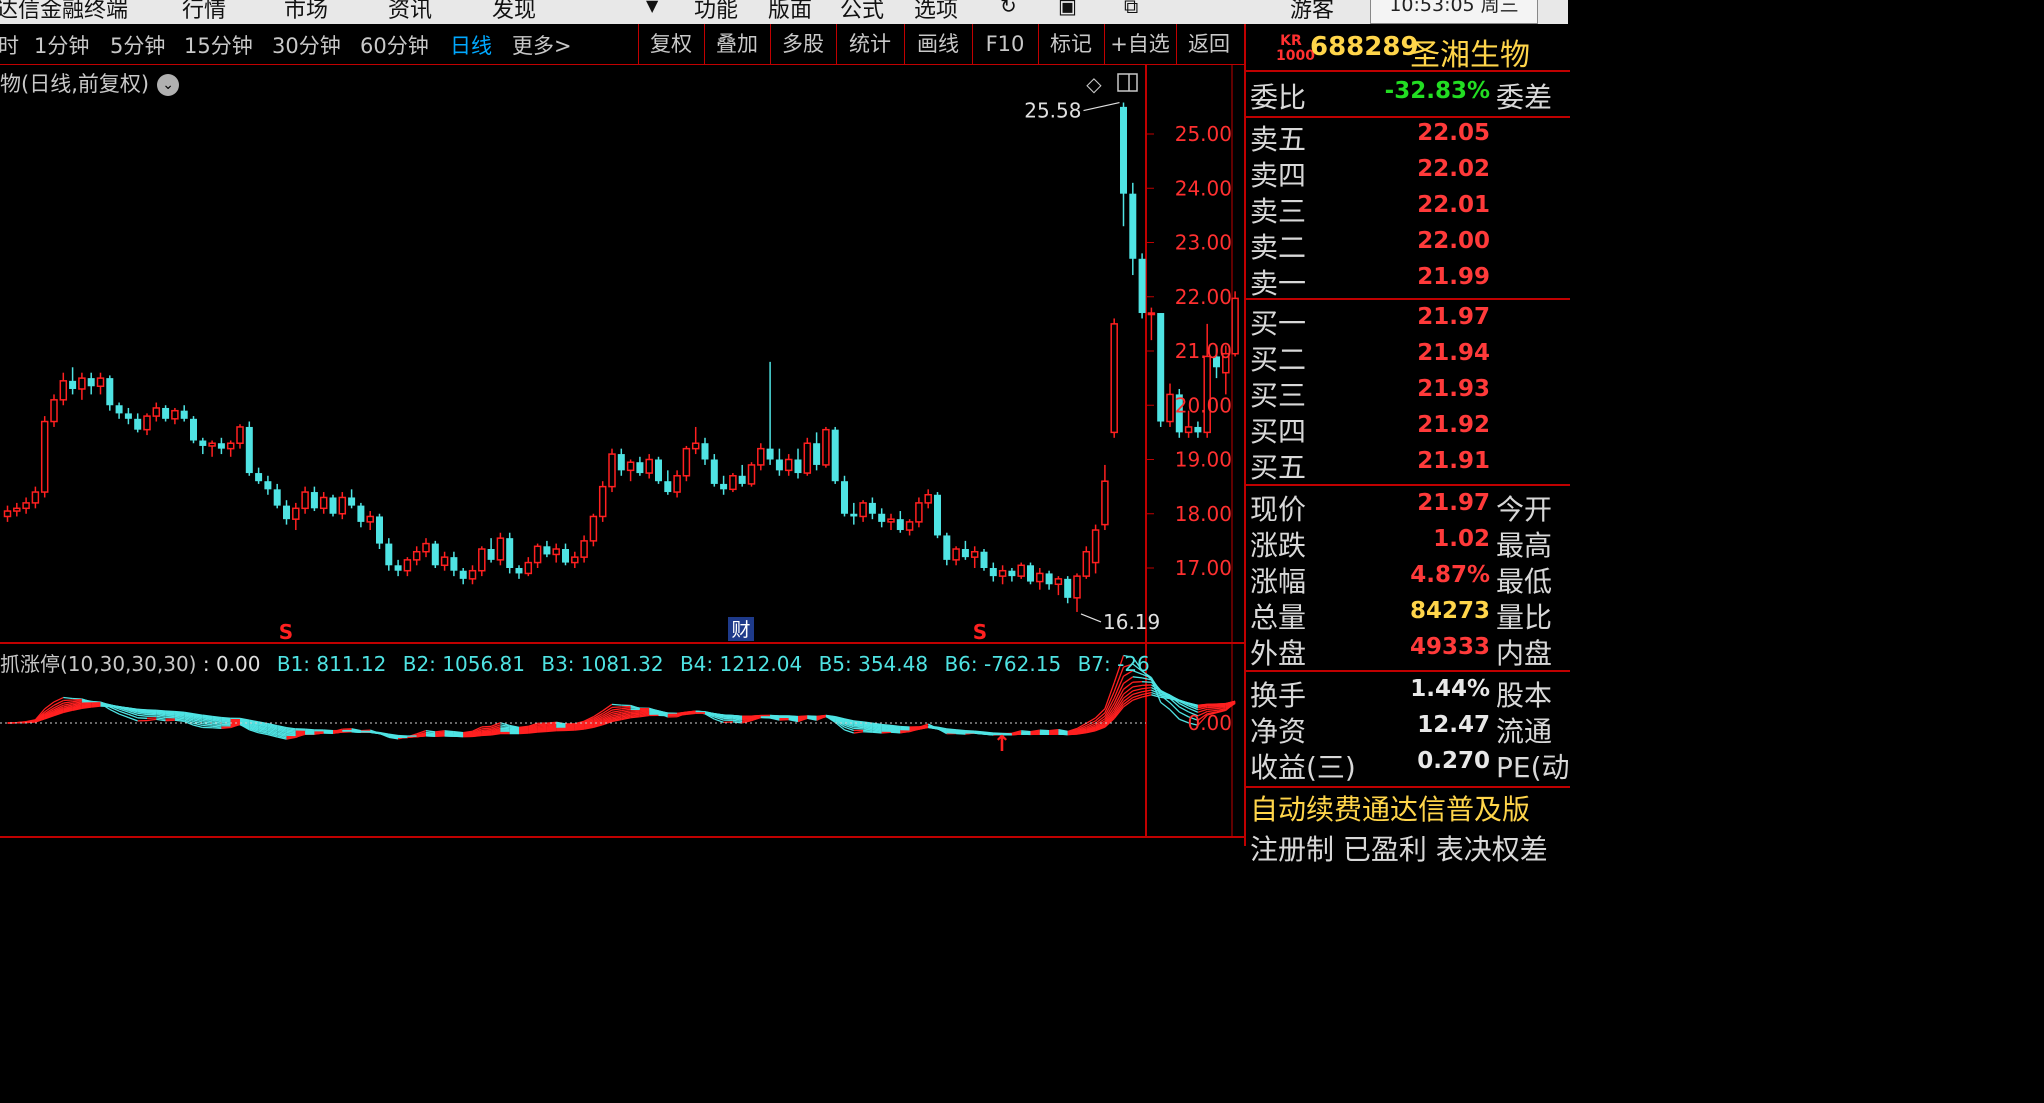 The width and height of the screenshot is (2044, 1103). I want to click on menu-options: 选项, so click(936, 12).